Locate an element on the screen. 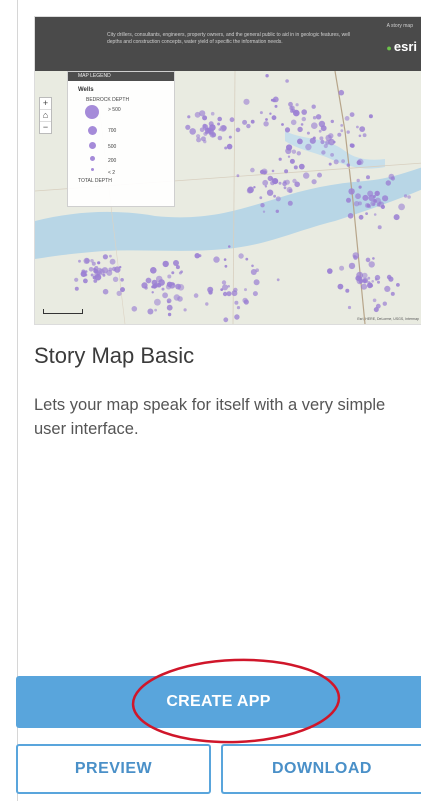 The height and width of the screenshot is (801, 421). create-app-button: CREATE APP is located at coordinates (218, 702).